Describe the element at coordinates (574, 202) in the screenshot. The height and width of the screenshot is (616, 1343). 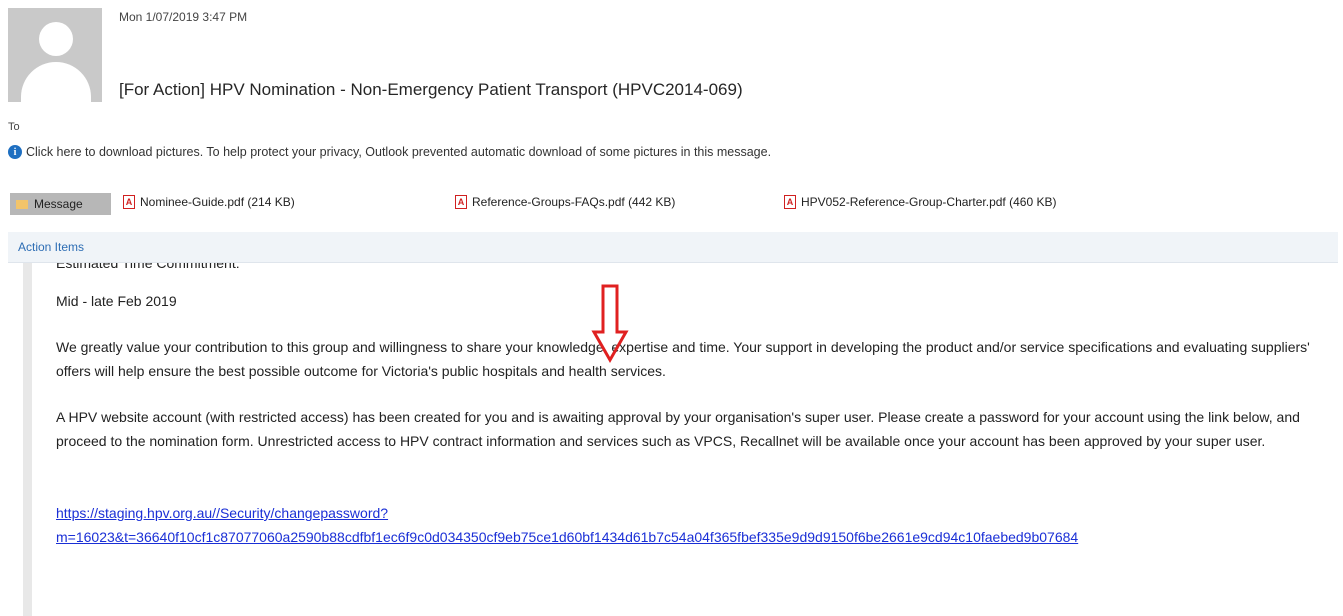
I see `attachment-label: Reference-Groups-FAQs.pdf (442 KB)` at that location.